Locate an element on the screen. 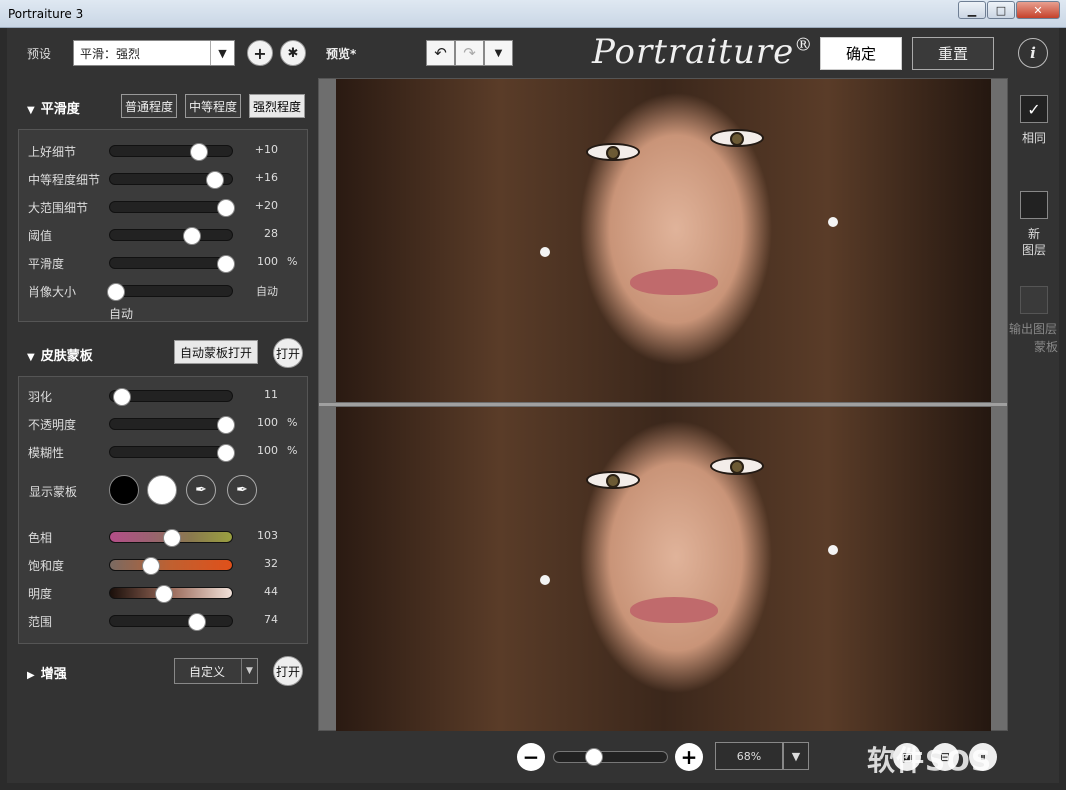  add-preset-button: + is located at coordinates (260, 53).